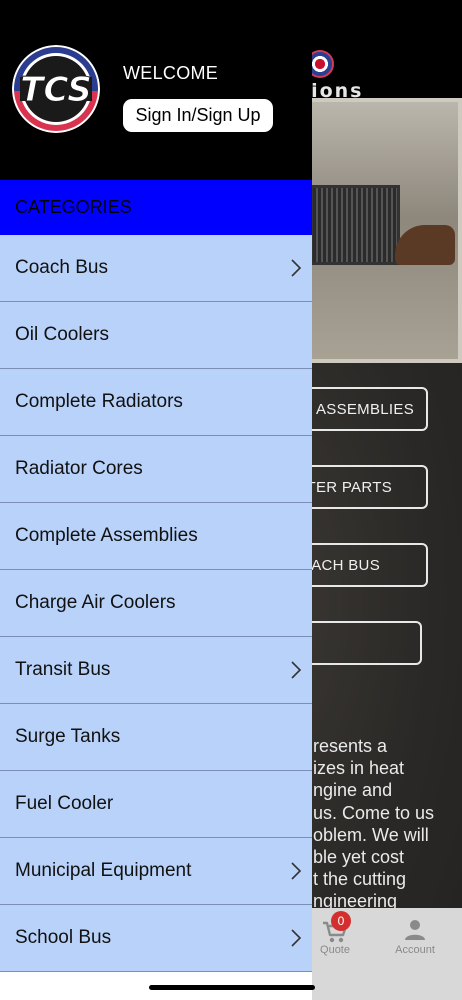  What do you see at coordinates (63, 669) in the screenshot?
I see `category-label: Transit Bus` at bounding box center [63, 669].